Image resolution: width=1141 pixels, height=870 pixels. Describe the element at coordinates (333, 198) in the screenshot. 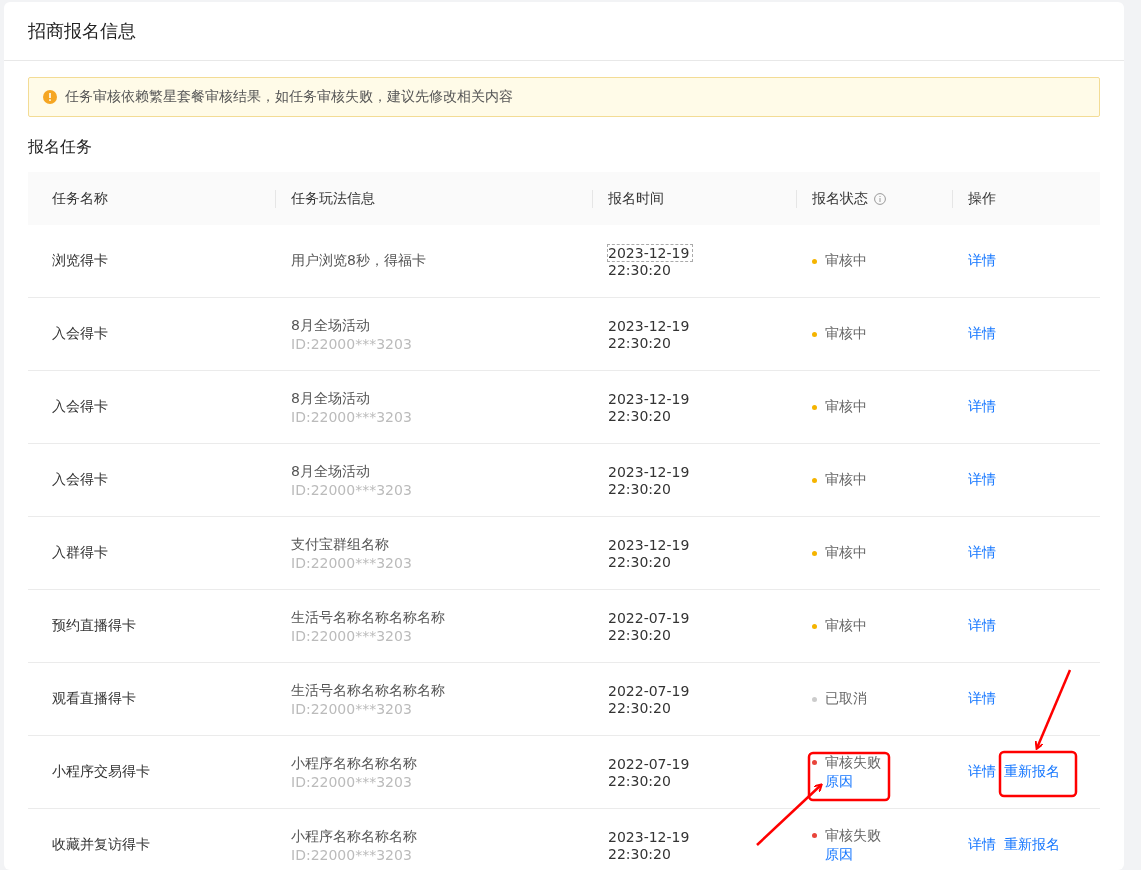

I see `column-header: 任务玩法信息` at that location.